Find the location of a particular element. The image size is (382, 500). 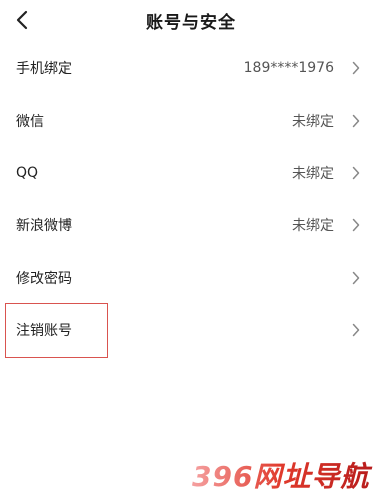

header: 账号与安全 is located at coordinates (191, 20).